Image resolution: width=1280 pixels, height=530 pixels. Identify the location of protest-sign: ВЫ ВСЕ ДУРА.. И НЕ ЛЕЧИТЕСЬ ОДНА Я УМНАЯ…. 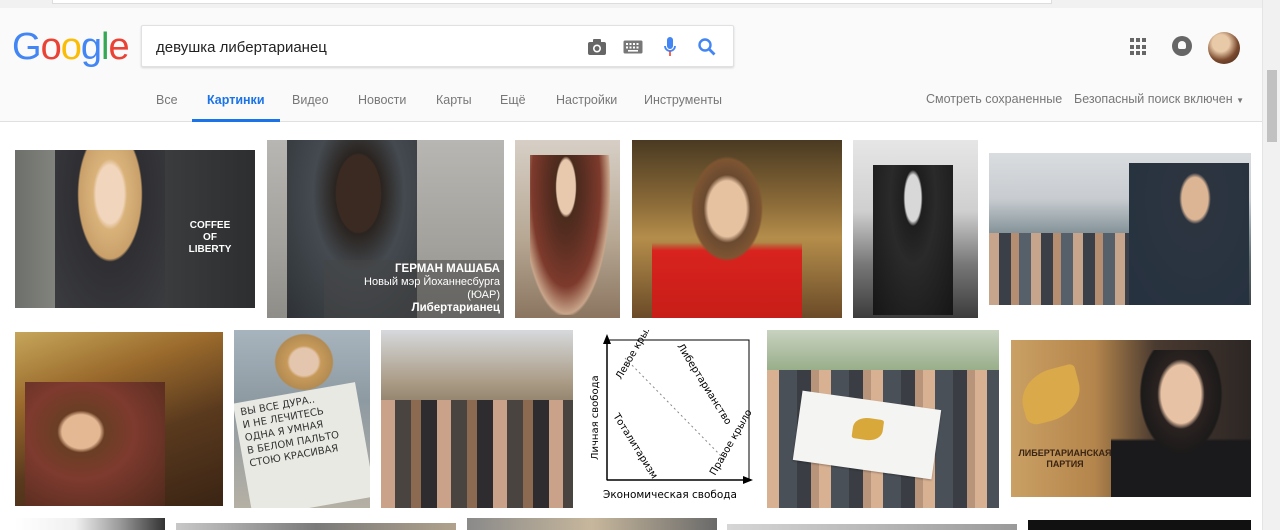
(302, 445).